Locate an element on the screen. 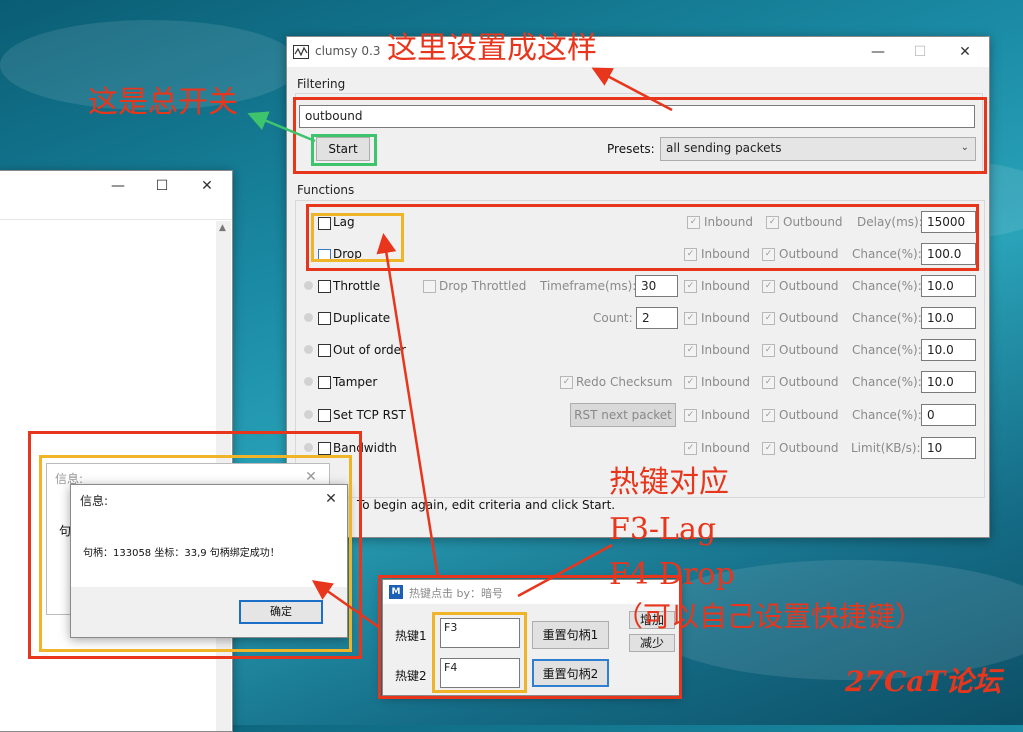  watermark: 27CaT论坛 is located at coordinates (923, 681).